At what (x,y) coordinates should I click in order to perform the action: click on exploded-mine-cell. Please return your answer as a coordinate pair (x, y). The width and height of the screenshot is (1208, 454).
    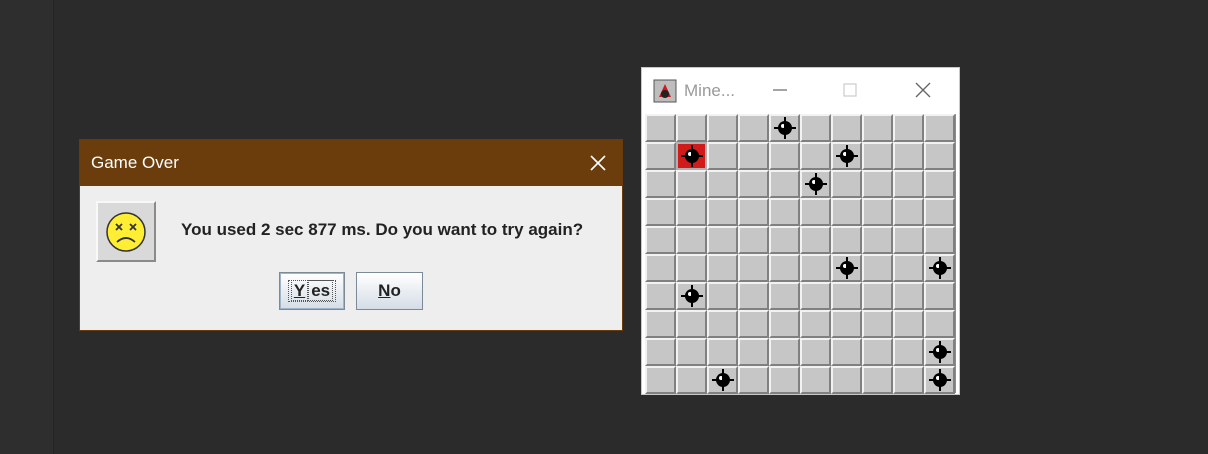
    Looking at the image, I should click on (691, 156).